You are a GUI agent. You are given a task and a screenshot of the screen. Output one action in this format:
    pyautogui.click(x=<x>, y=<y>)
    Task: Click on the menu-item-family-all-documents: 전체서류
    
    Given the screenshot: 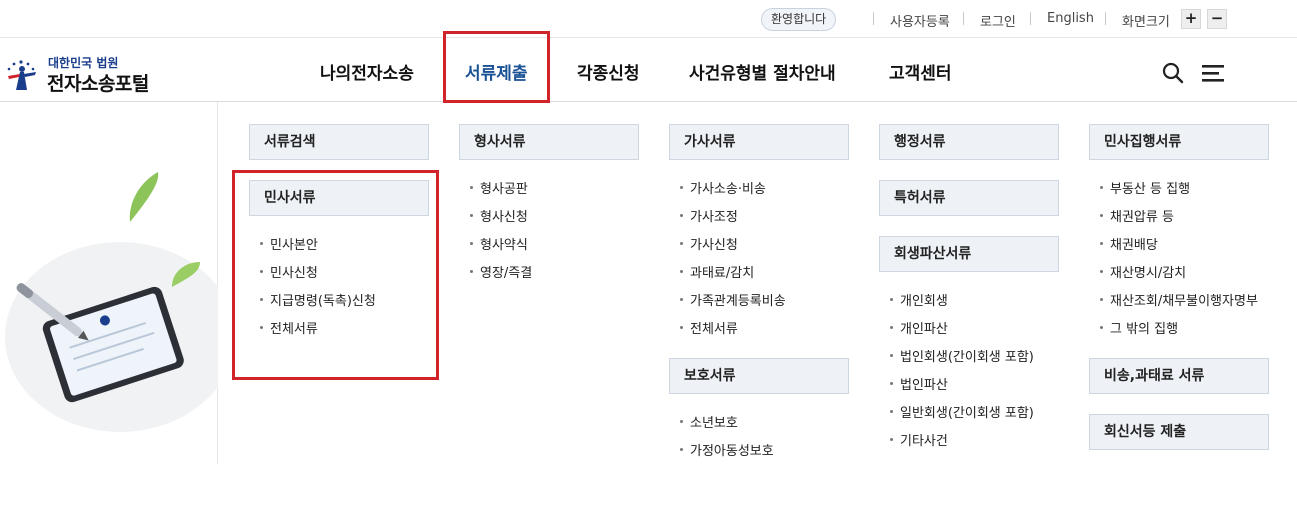 What is the action you would take?
    pyautogui.click(x=709, y=327)
    